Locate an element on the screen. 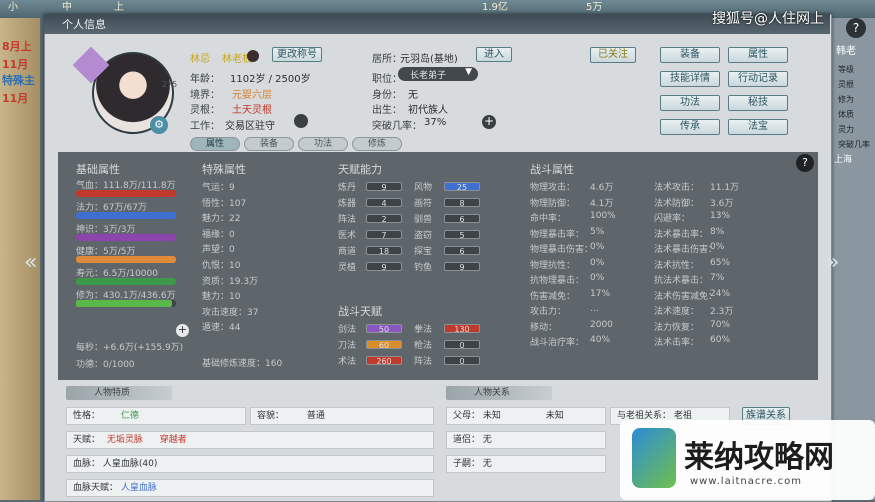 The width and height of the screenshot is (875, 502). basic-attr-row: 寿元：6.5万/10000 is located at coordinates (131, 277).